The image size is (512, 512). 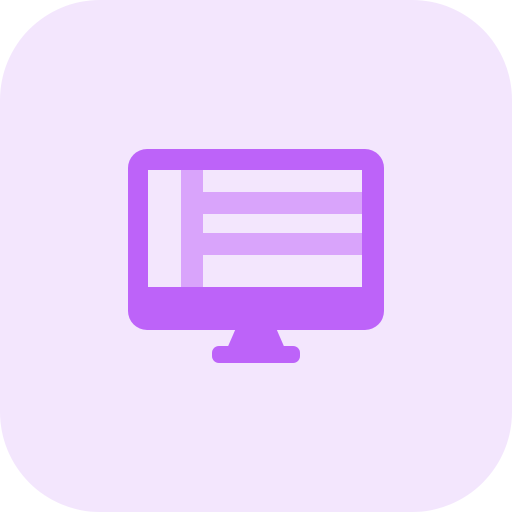 What do you see at coordinates (192, 228) in the screenshot?
I see `screen-sidebar` at bounding box center [192, 228].